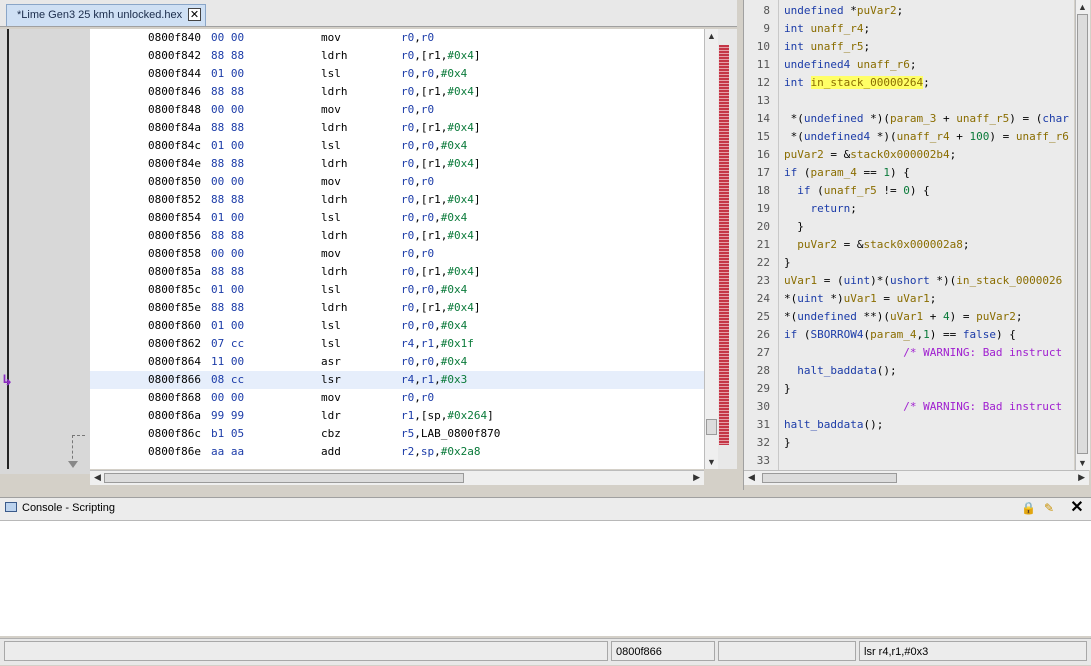 Image resolution: width=1091 pixels, height=666 pixels. I want to click on decompiler-line: 18 if (unaff_r5 != 0) {, so click(909, 191).